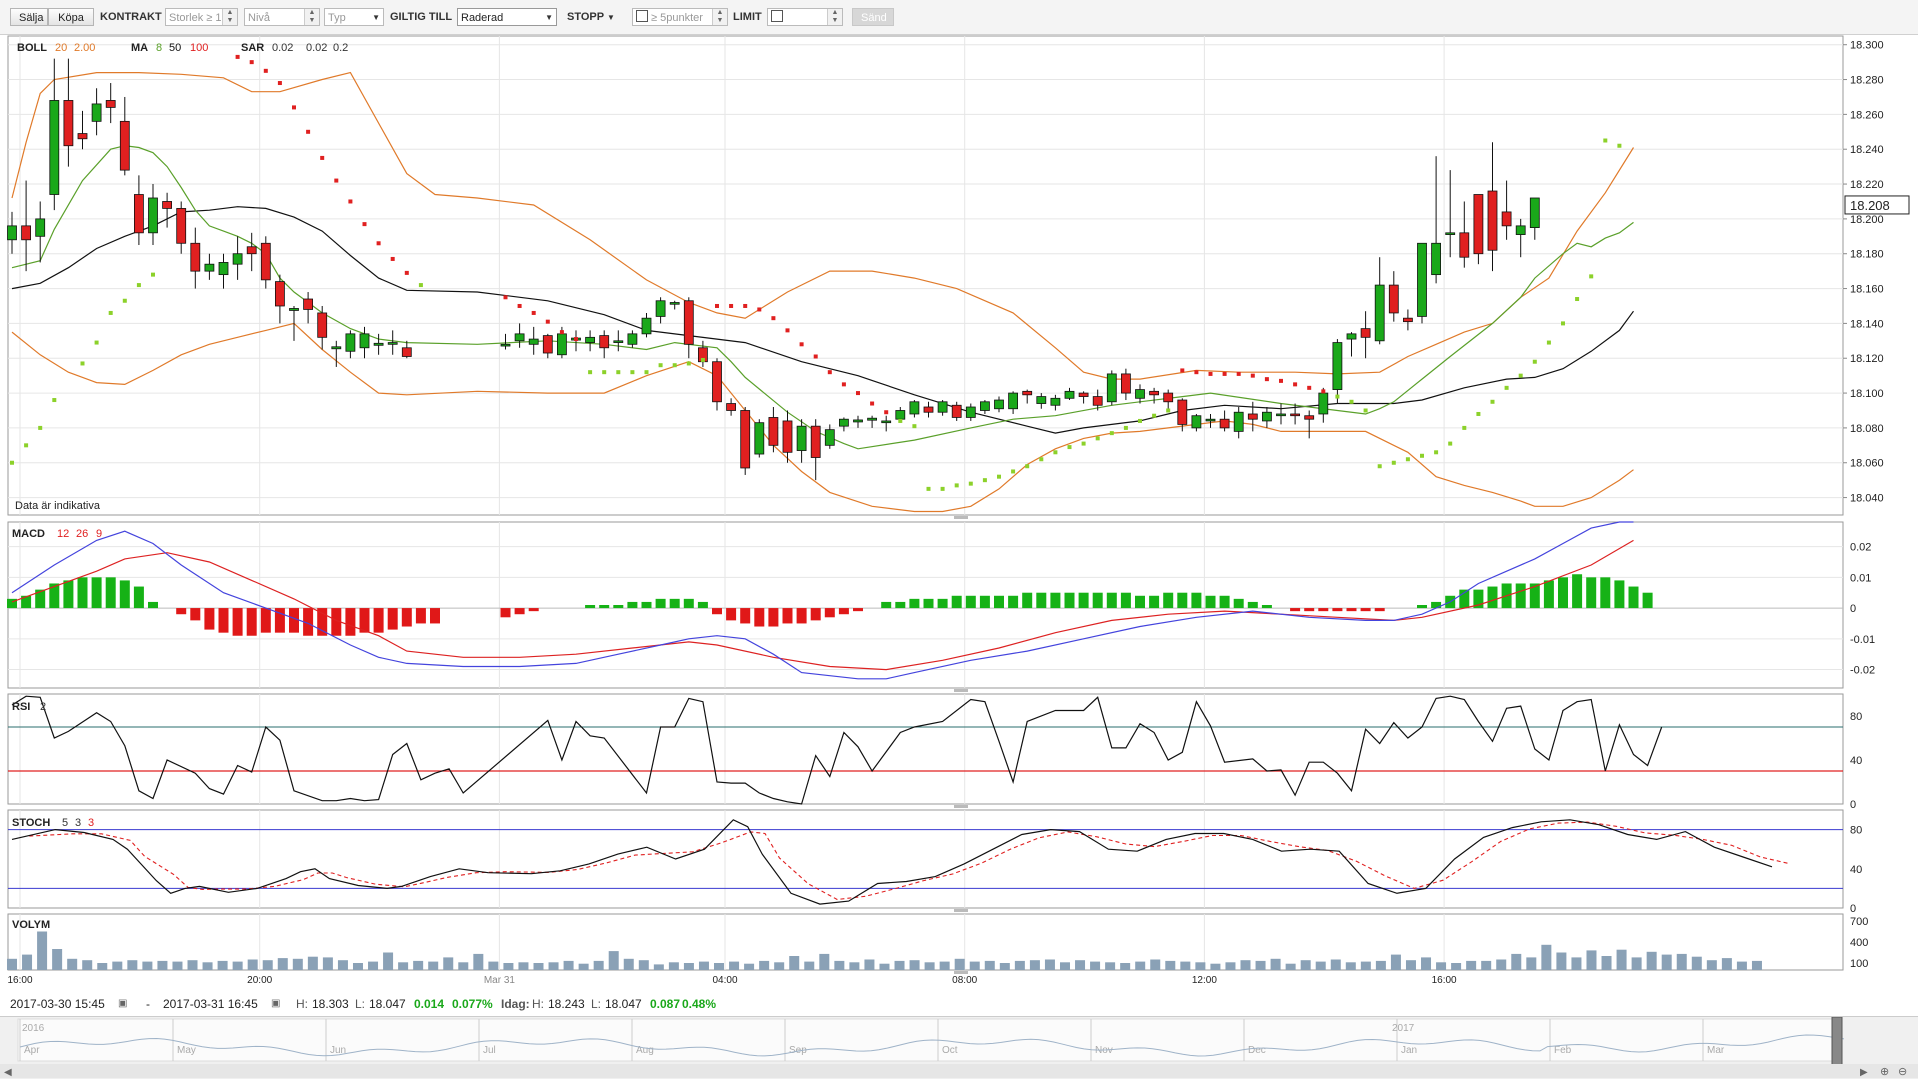  I want to click on legend-volume-name: VOLYM, so click(31, 925).